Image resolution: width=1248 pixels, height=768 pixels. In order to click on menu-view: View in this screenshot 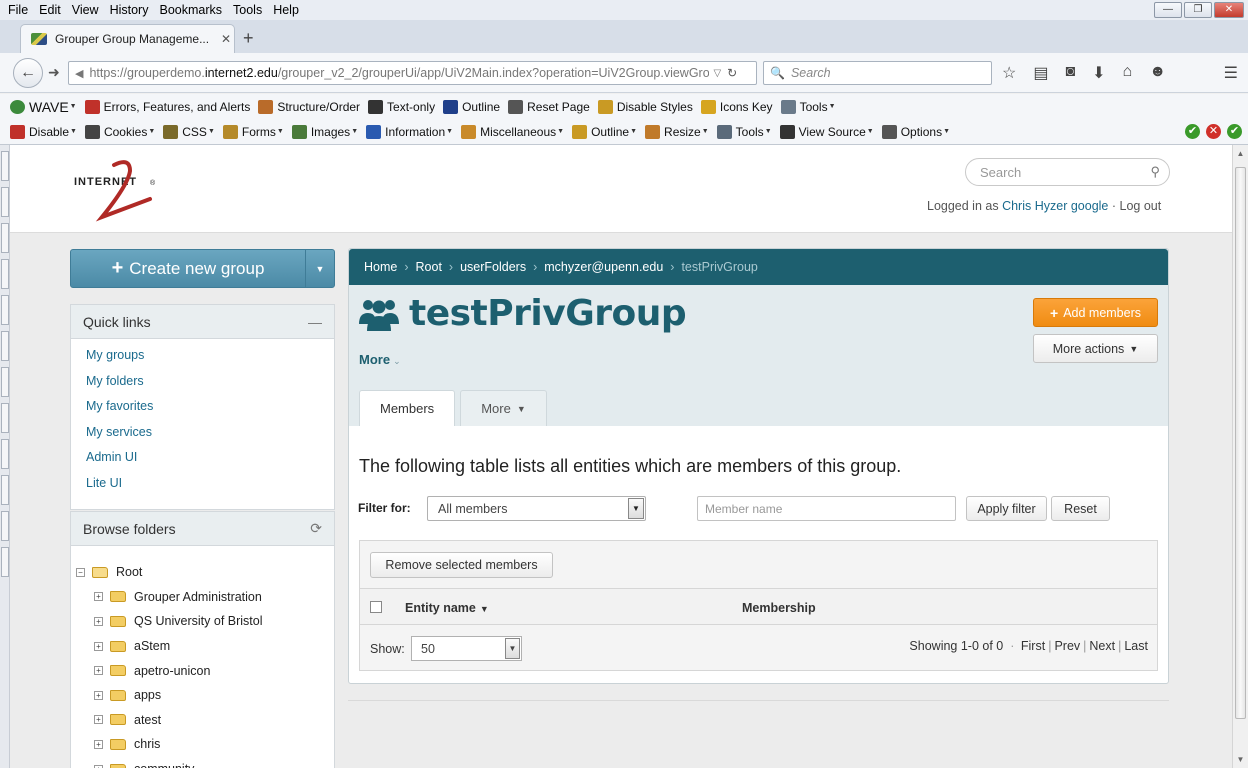, I will do `click(85, 10)`.